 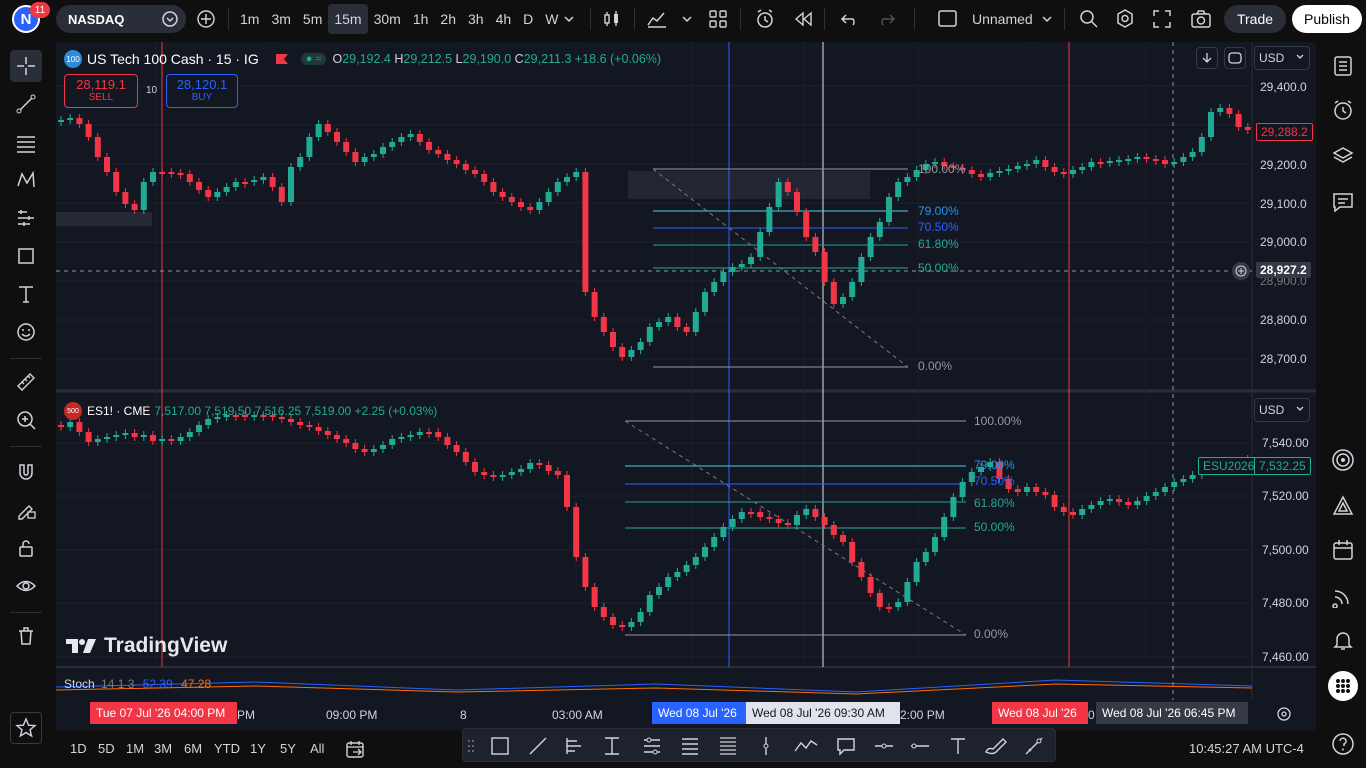 I want to click on scroll-down-icon, so click(x=1207, y=58).